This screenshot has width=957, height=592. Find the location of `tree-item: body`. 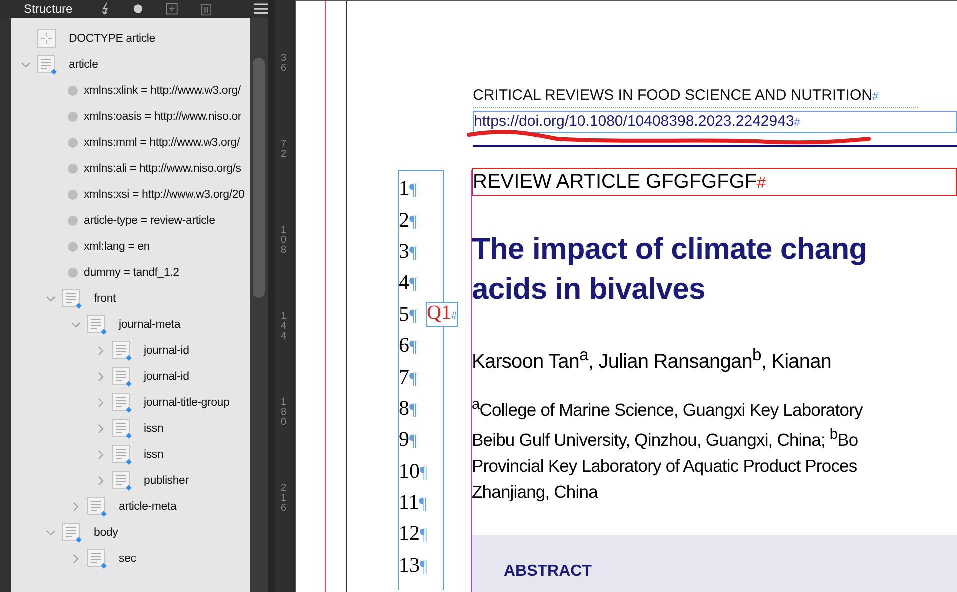

tree-item: body is located at coordinates (106, 533).